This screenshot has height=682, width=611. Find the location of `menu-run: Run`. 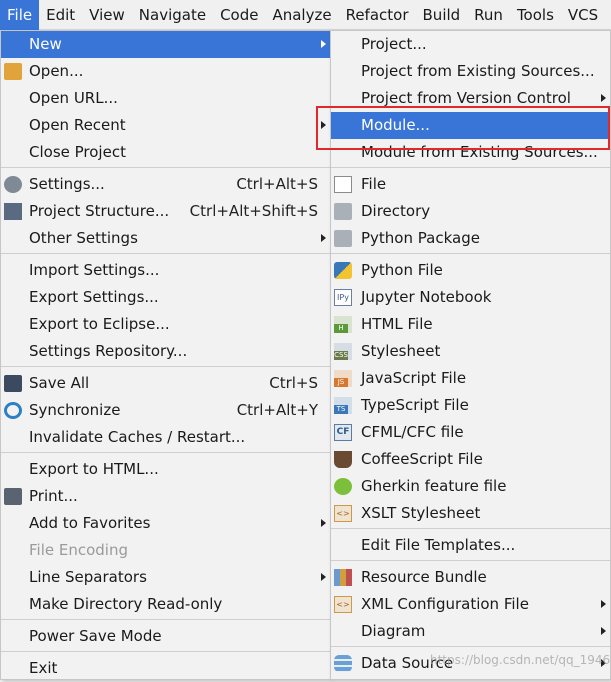

menu-run: Run is located at coordinates (488, 15).